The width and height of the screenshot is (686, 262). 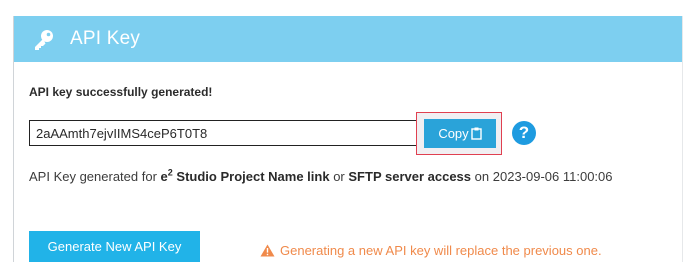 What do you see at coordinates (482, 176) in the screenshot?
I see `info-date-prefix: on` at bounding box center [482, 176].